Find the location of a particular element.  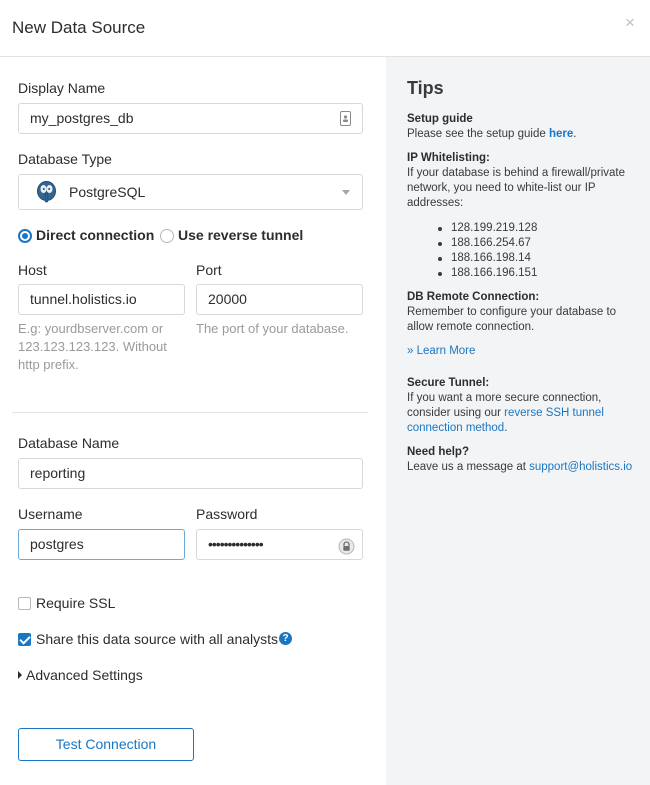

password-manager-icon is located at coordinates (346, 545).